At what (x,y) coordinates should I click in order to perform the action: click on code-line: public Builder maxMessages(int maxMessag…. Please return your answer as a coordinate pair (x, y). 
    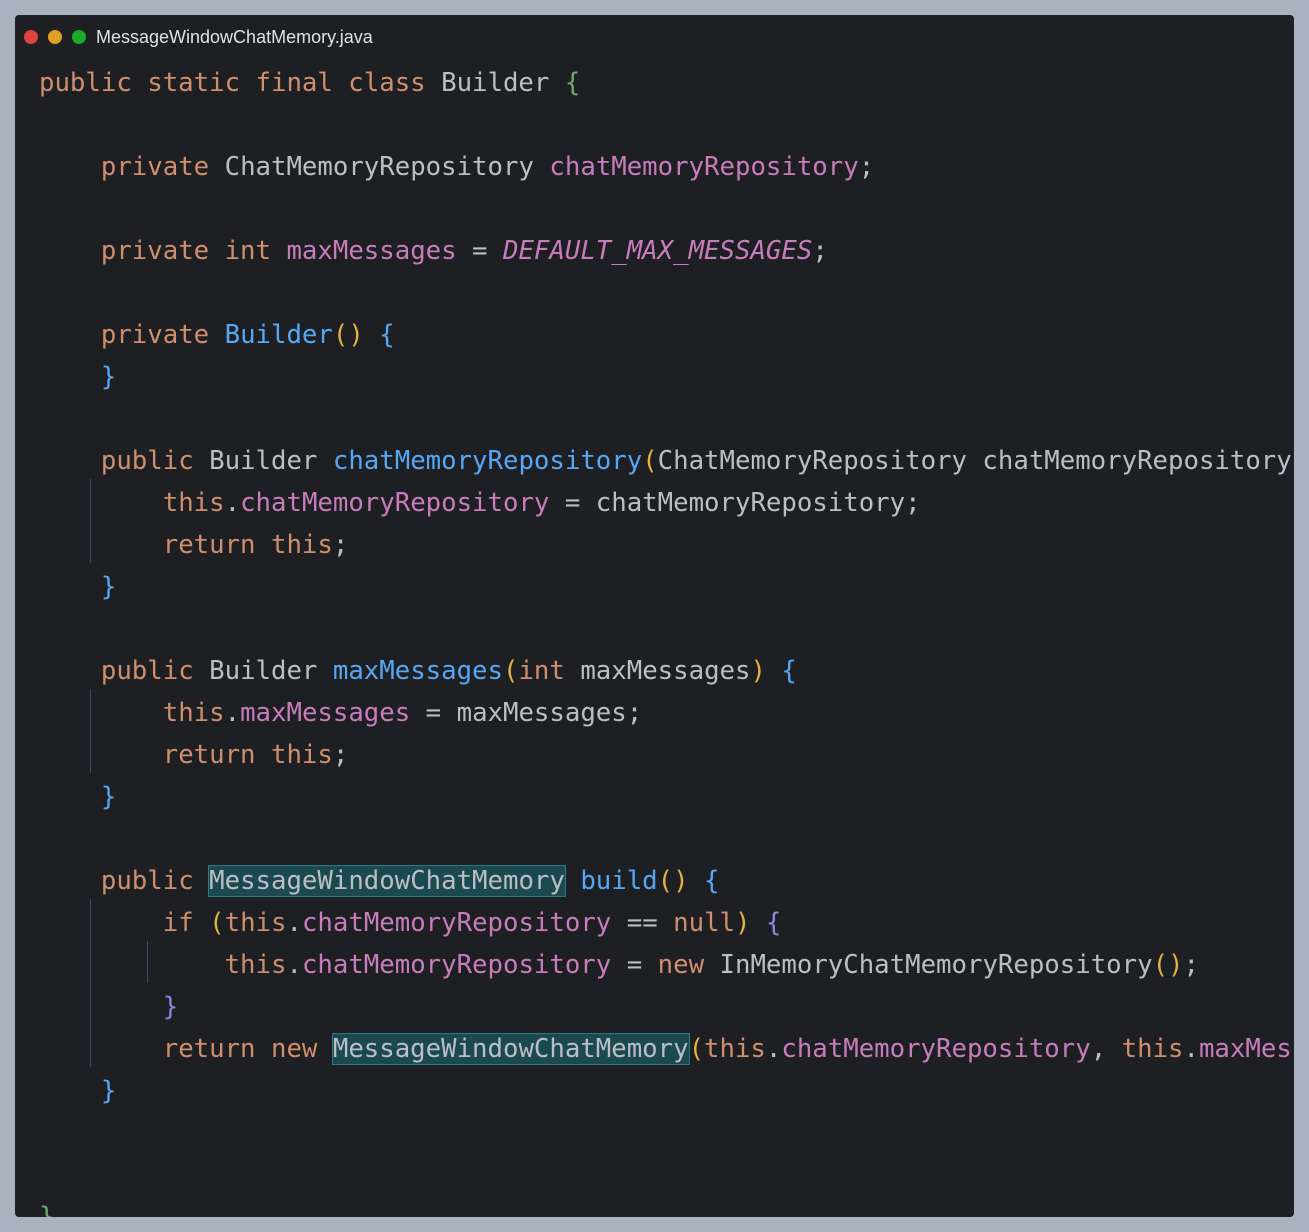
    Looking at the image, I should click on (666, 671).